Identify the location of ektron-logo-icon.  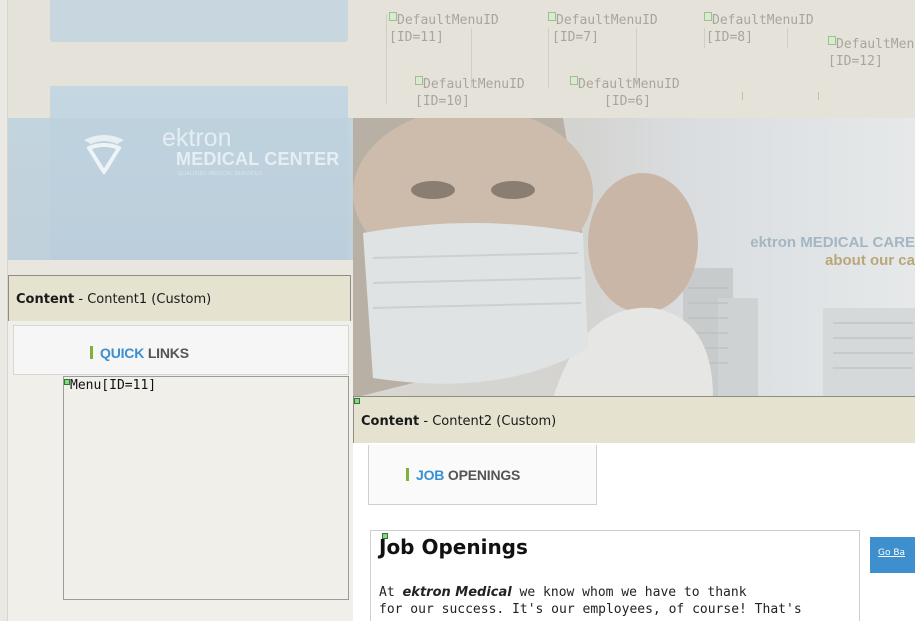
(104, 154).